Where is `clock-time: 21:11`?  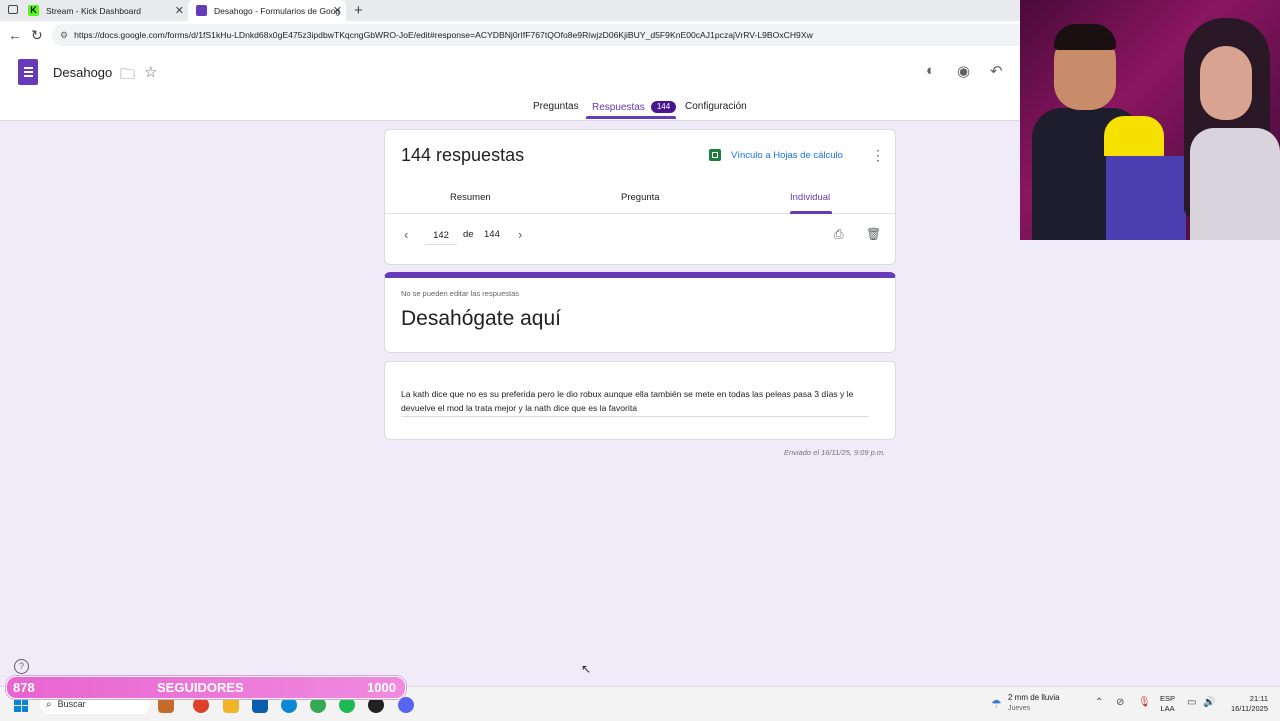 clock-time: 21:11 is located at coordinates (1258, 698).